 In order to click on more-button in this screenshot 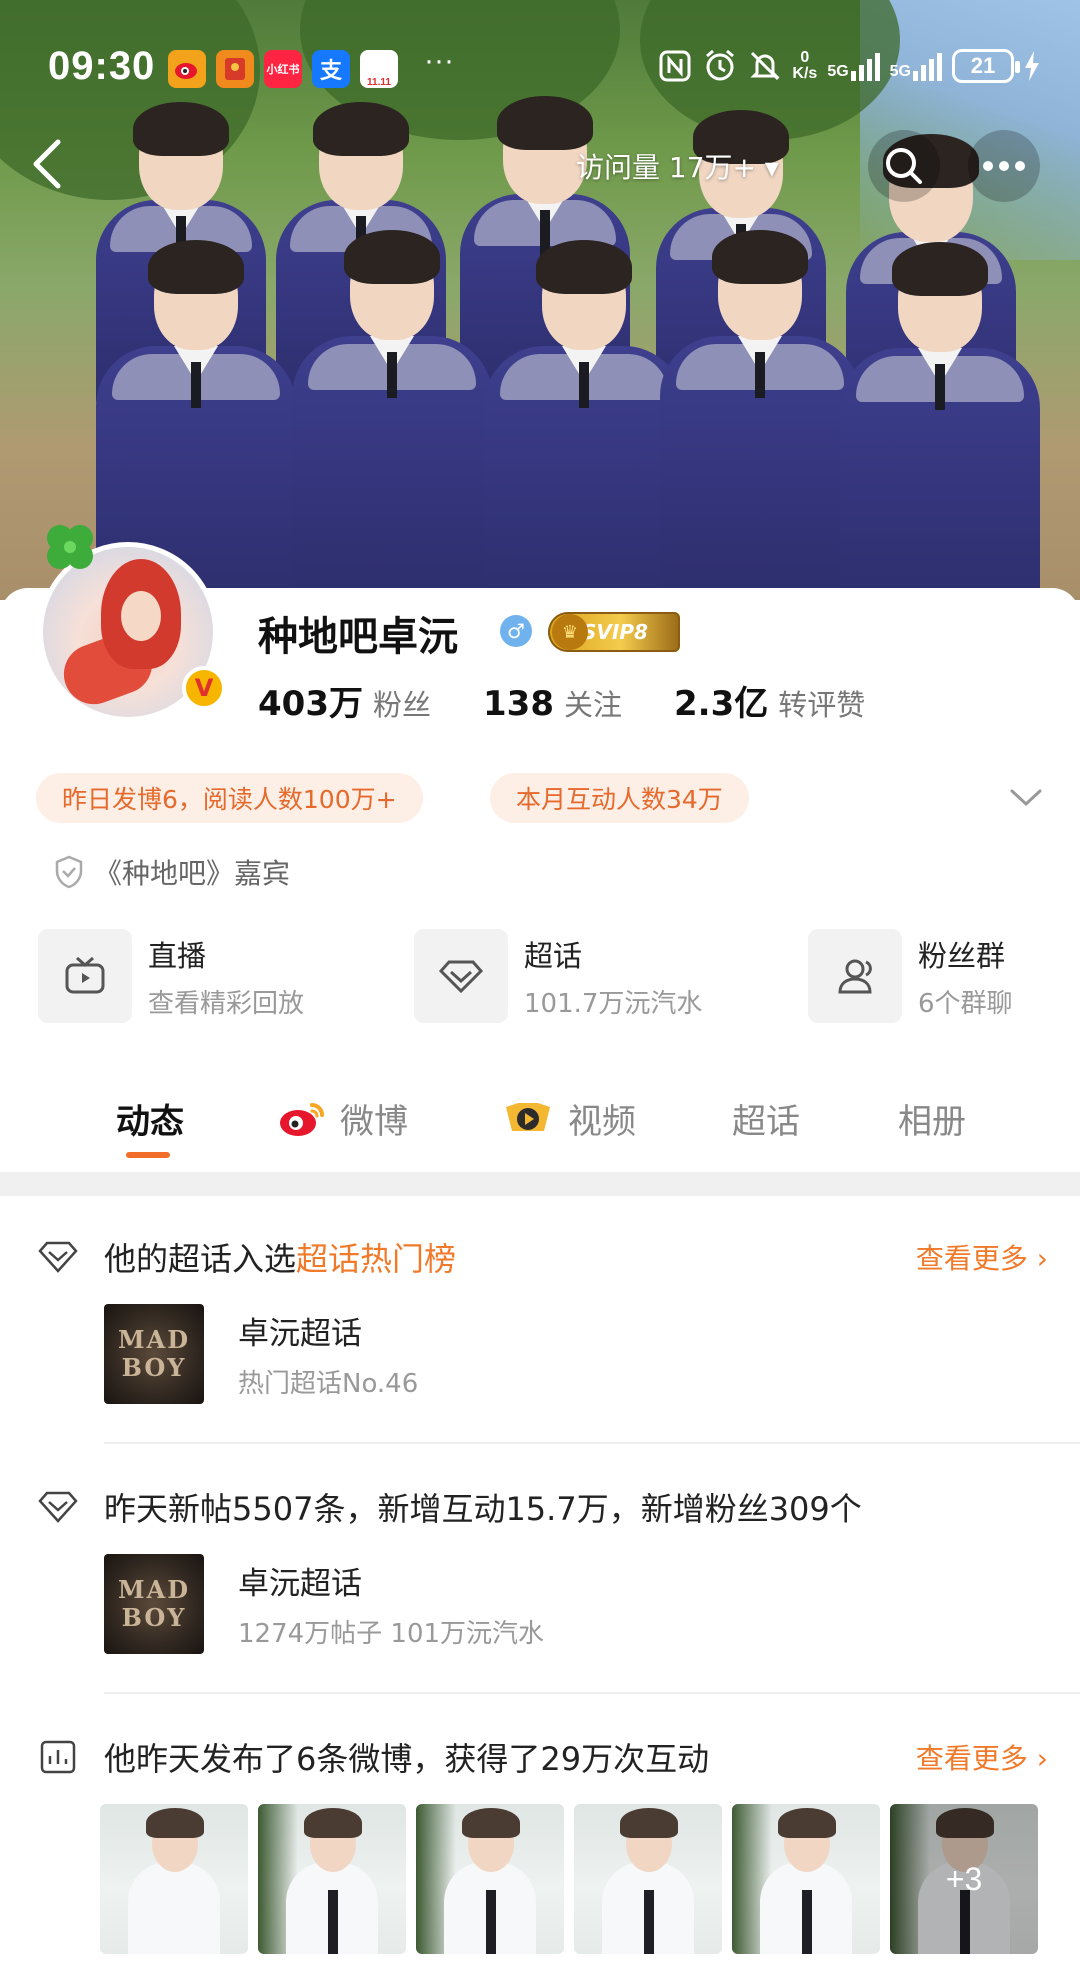, I will do `click(1004, 166)`.